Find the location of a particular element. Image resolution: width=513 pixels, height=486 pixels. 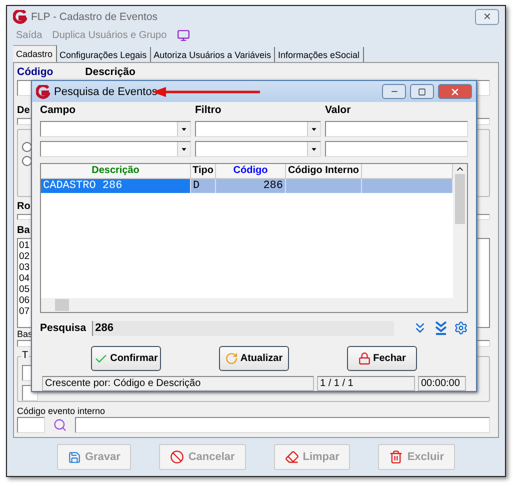

minimize-button is located at coordinates (394, 91).